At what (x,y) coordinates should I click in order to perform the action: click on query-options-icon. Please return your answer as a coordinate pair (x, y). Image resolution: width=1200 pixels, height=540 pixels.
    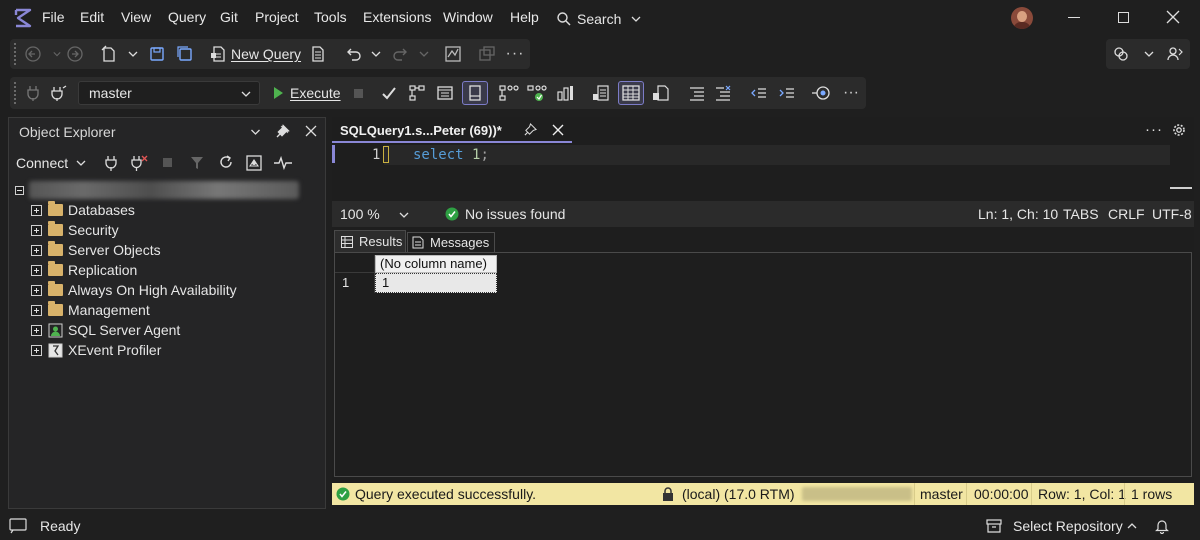
    Looking at the image, I should click on (445, 93).